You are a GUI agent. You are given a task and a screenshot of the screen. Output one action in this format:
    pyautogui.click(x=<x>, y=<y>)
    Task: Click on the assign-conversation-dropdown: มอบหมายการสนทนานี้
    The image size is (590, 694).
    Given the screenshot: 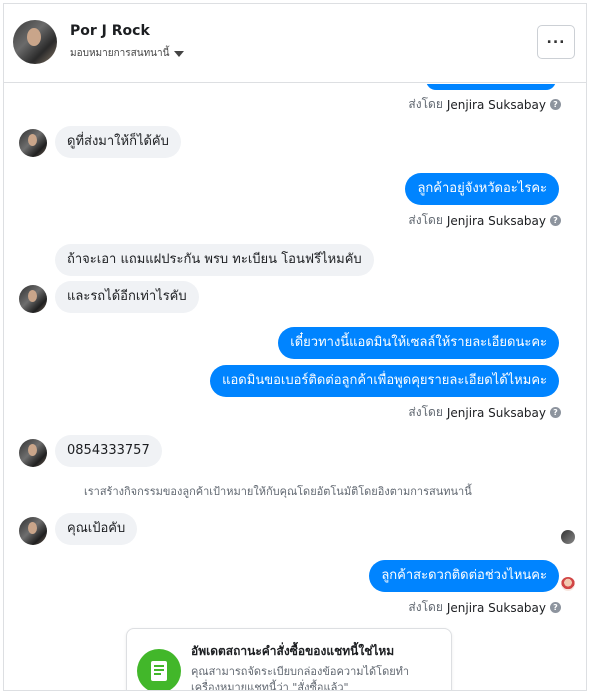 What is the action you would take?
    pyautogui.click(x=127, y=53)
    